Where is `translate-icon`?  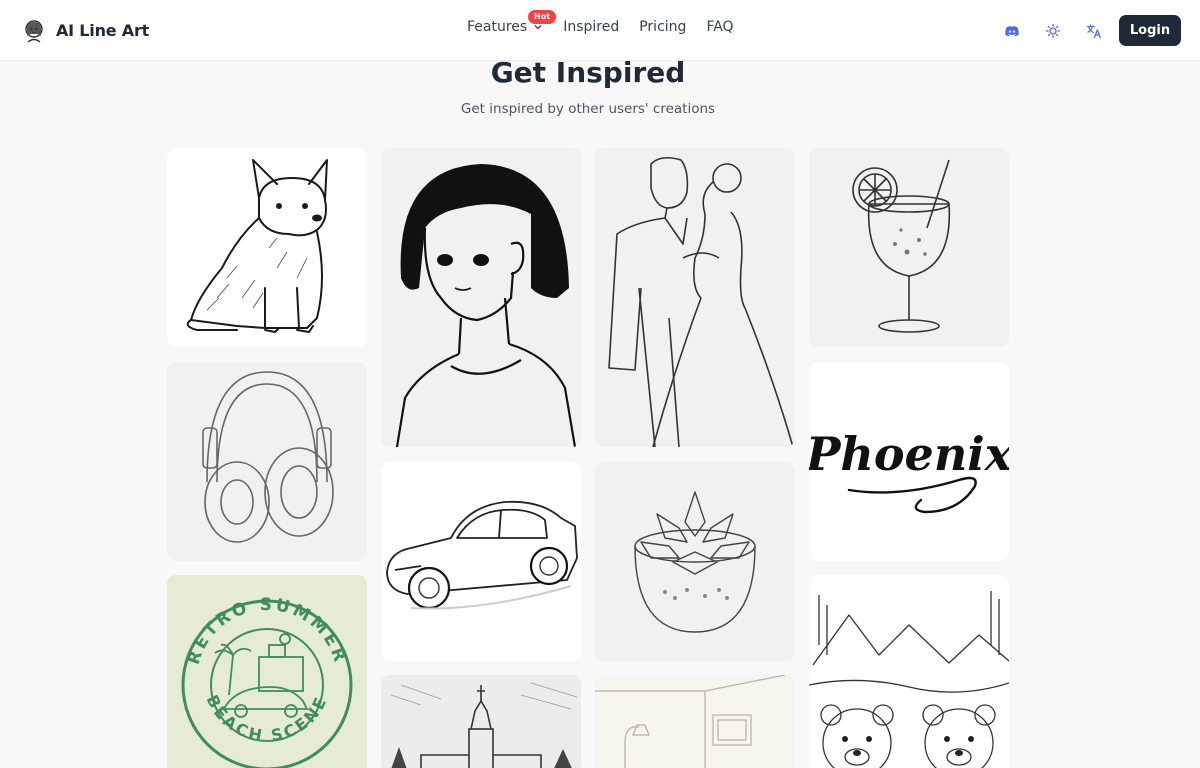
translate-icon is located at coordinates (1094, 31).